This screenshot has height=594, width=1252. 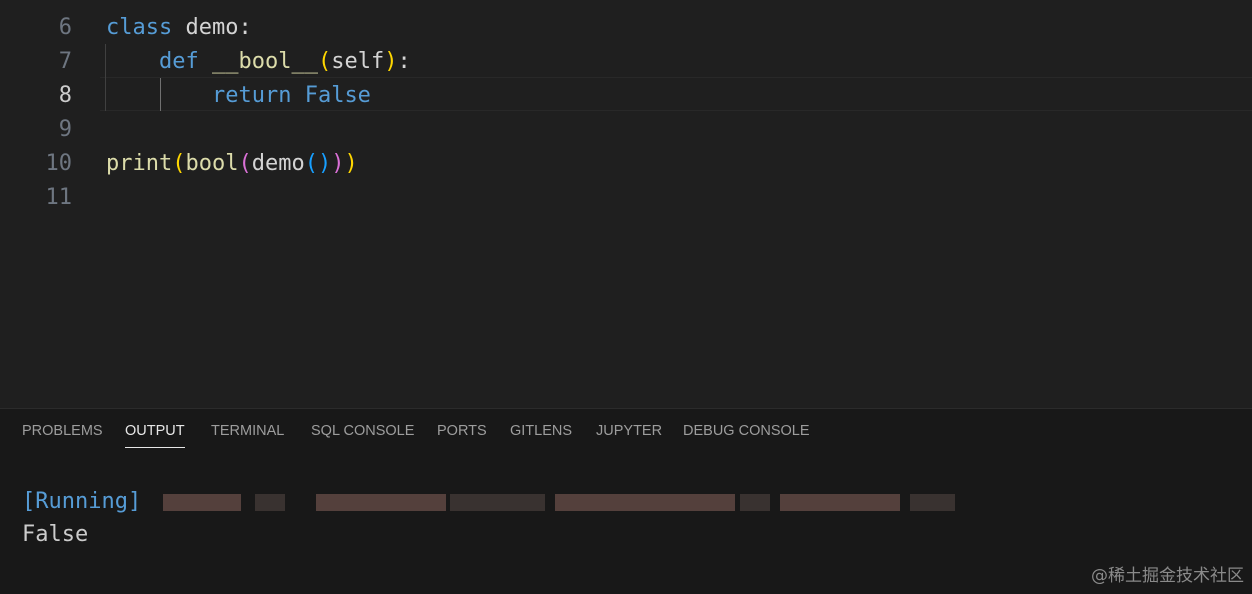 I want to click on line-number: 11, so click(x=59, y=197).